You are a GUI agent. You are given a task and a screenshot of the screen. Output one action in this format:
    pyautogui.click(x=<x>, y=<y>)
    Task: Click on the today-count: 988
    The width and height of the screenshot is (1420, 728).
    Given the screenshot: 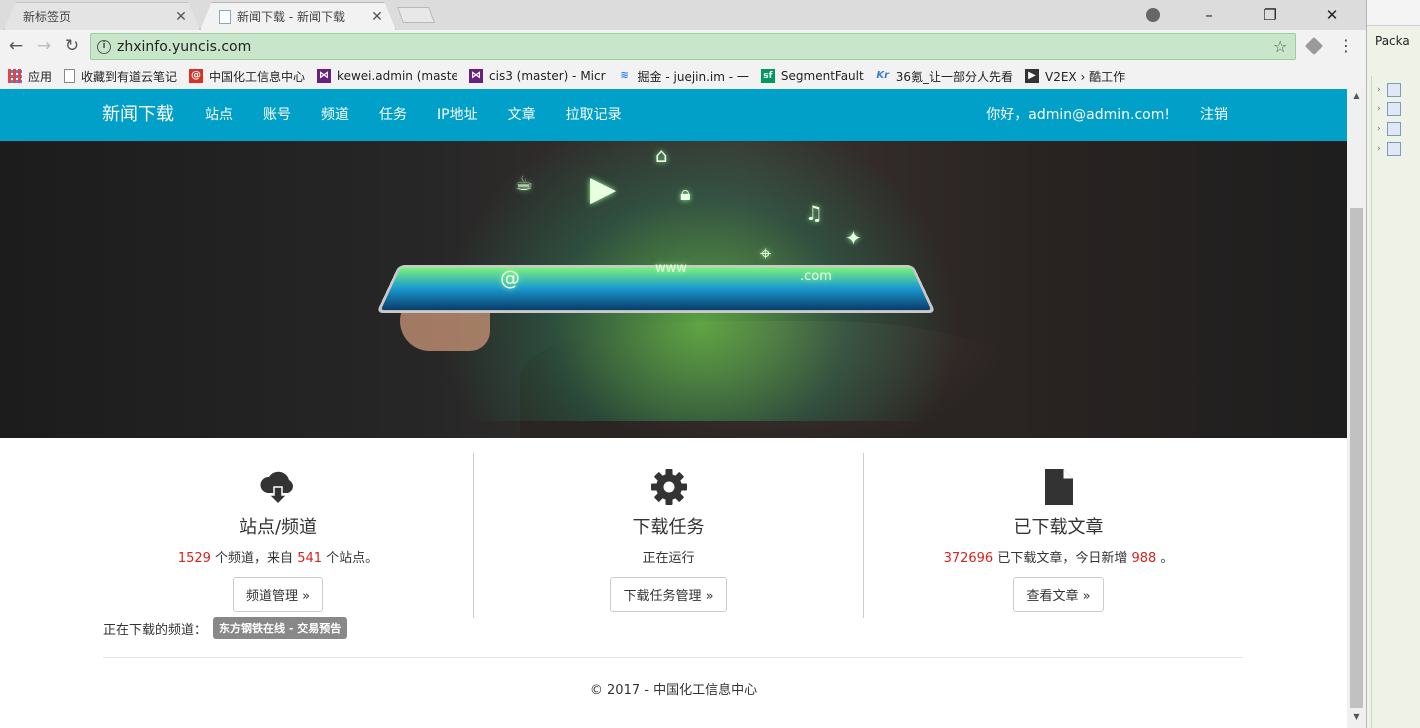 What is the action you would take?
    pyautogui.click(x=1144, y=558)
    